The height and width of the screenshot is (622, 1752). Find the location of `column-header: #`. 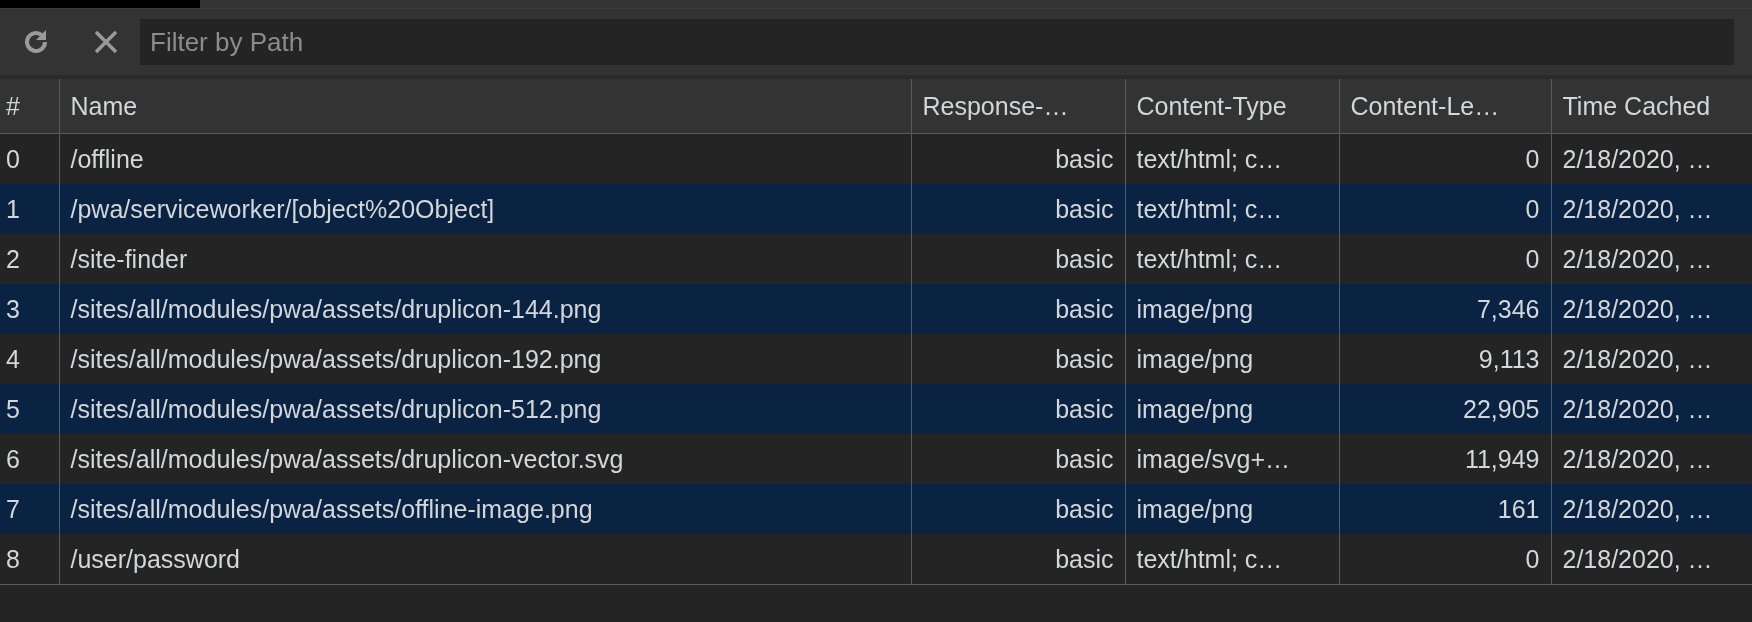

column-header: # is located at coordinates (29, 105).